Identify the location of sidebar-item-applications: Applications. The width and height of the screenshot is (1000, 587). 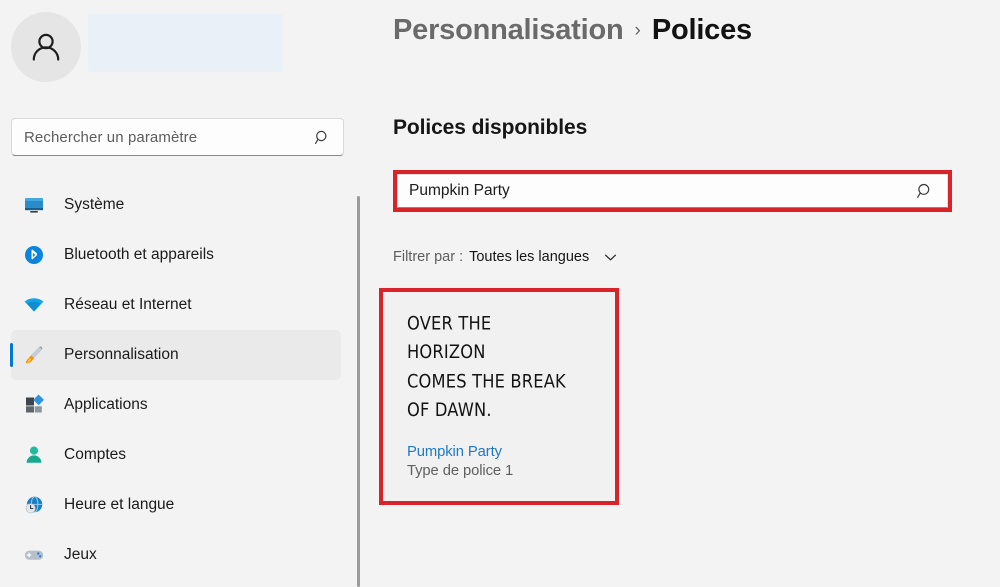
(176, 405).